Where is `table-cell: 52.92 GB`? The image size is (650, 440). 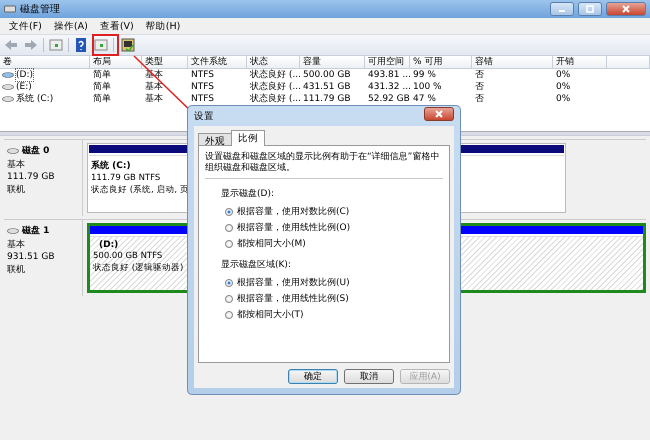 table-cell: 52.92 GB is located at coordinates (389, 99).